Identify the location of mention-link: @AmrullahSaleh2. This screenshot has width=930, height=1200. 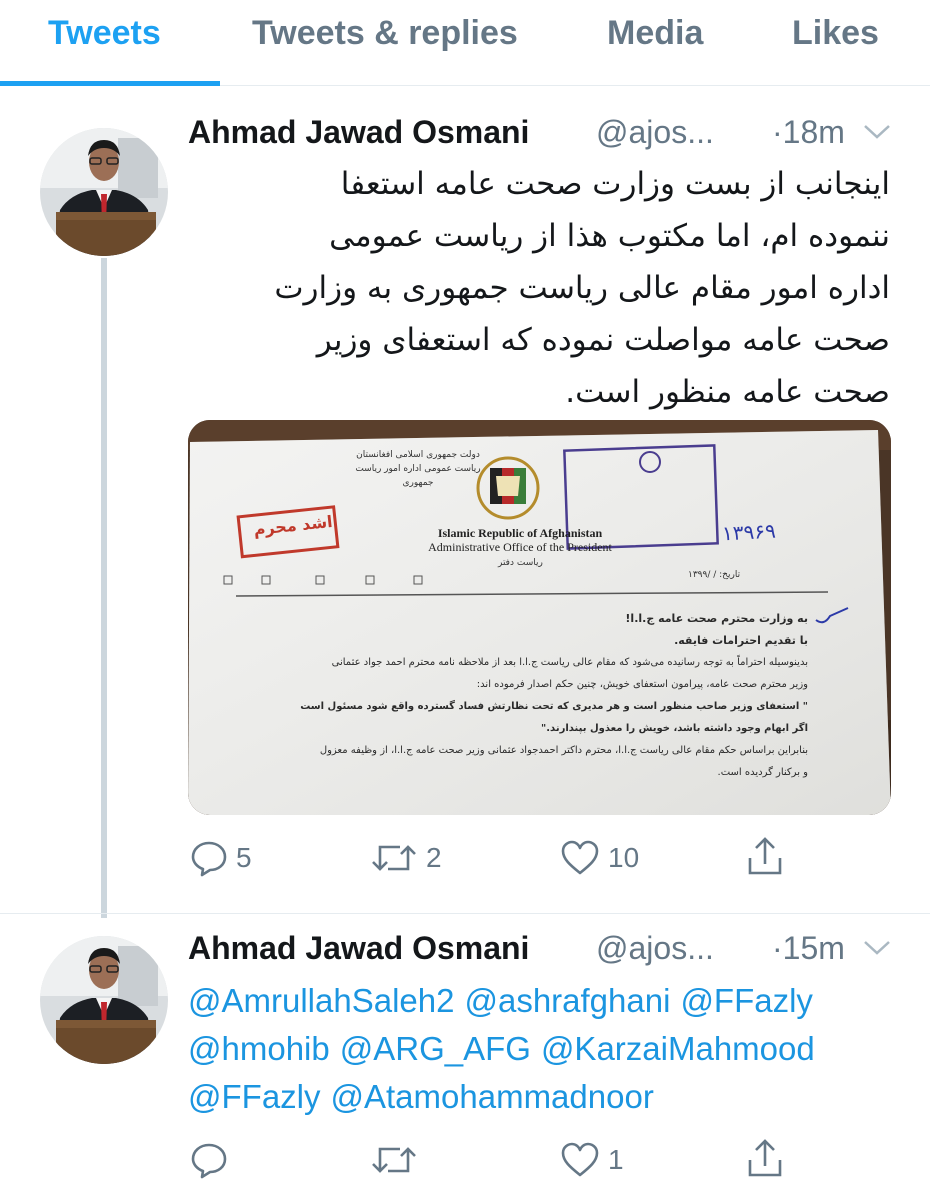
(321, 1000).